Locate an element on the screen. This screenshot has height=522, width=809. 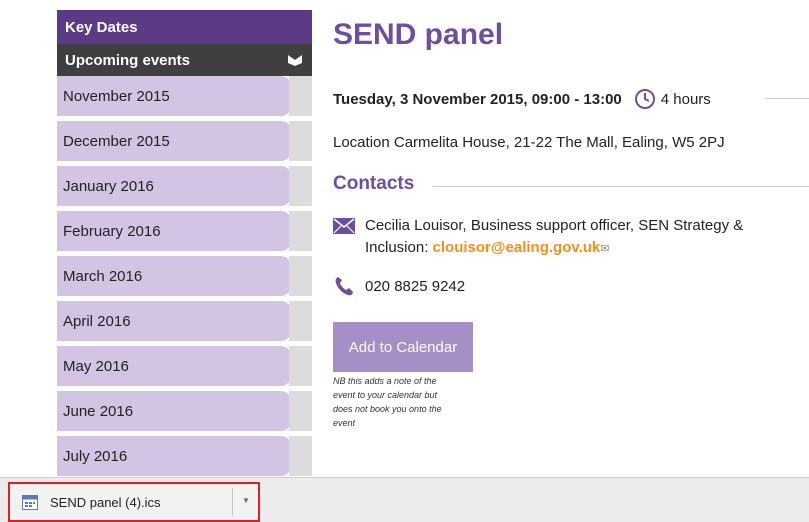
sidebar-month-item: June 2016 is located at coordinates (184, 413).